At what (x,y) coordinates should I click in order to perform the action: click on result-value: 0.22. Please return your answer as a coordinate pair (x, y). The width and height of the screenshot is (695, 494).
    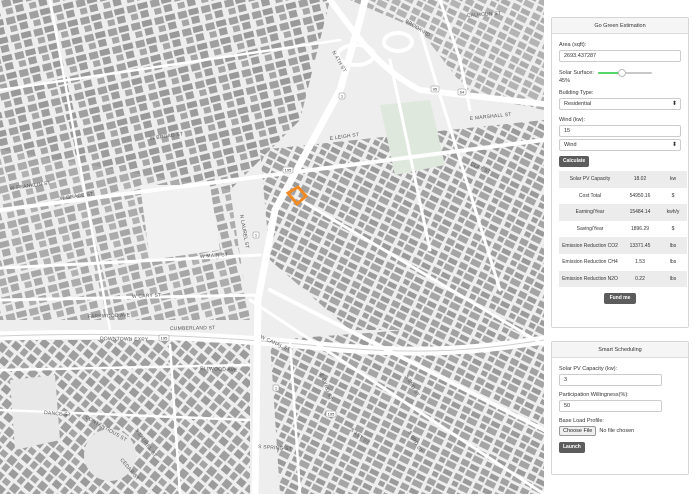
    Looking at the image, I should click on (640, 279).